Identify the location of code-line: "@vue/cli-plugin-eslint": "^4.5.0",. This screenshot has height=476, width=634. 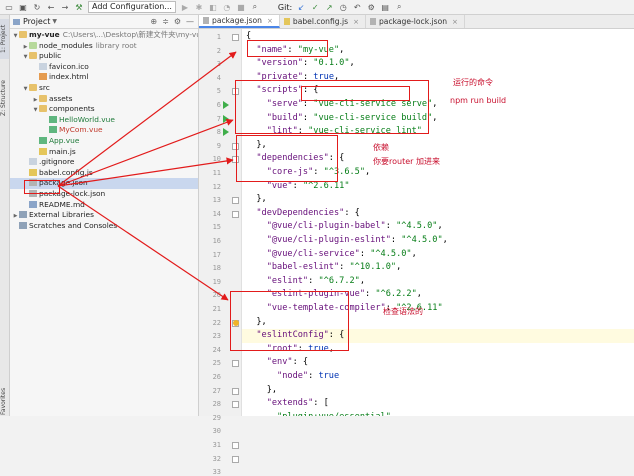
(438, 241).